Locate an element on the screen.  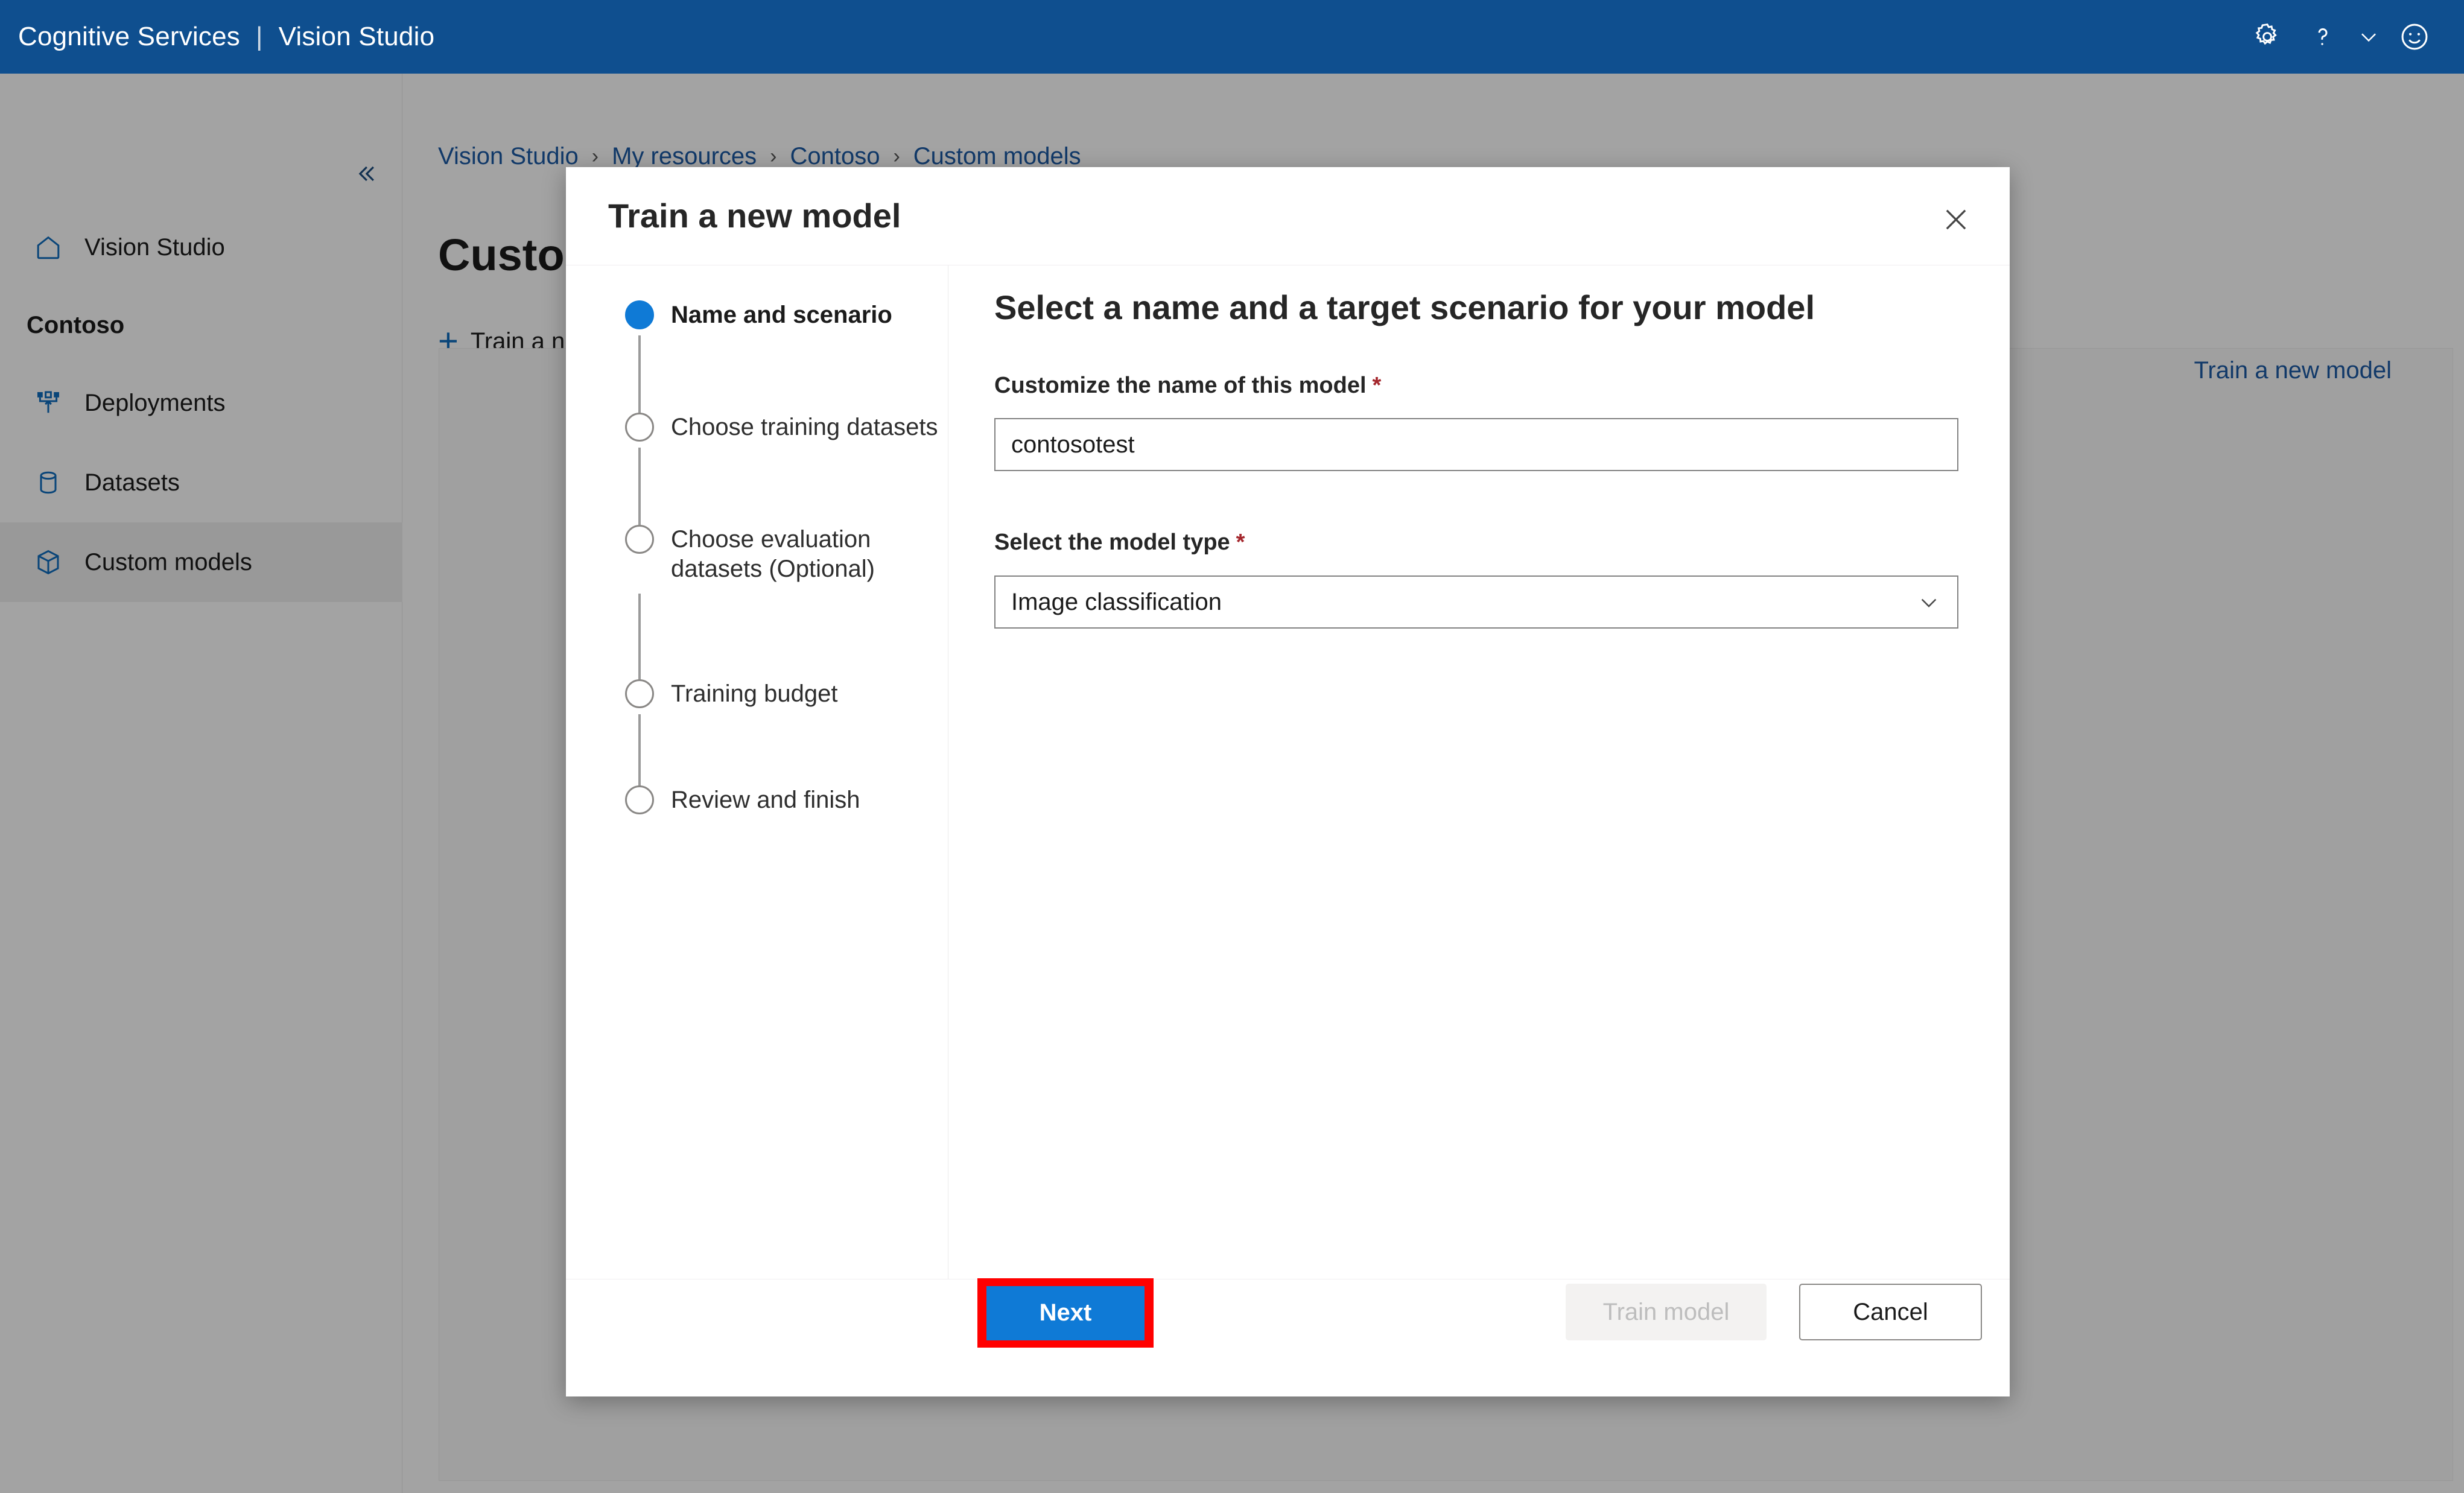
gear-icon is located at coordinates (2267, 37).